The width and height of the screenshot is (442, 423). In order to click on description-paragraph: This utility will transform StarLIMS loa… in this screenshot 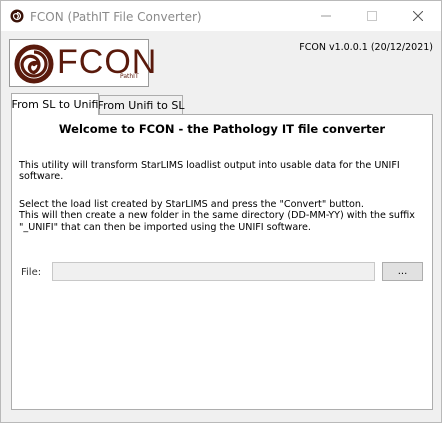, I will do `click(209, 171)`.